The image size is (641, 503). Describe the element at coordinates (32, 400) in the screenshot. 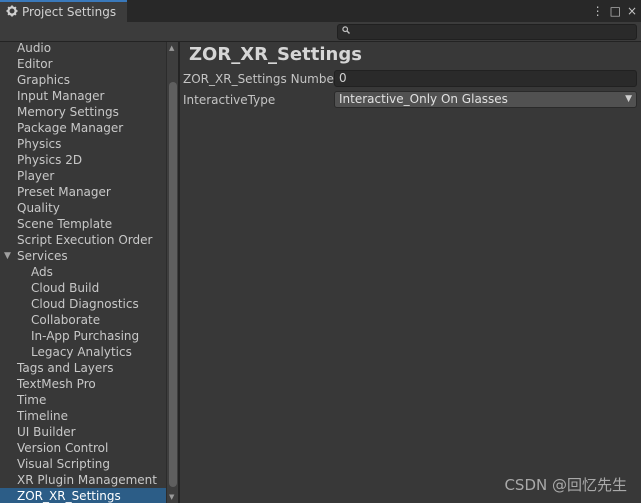

I see `sidebar-item-label: Time` at that location.